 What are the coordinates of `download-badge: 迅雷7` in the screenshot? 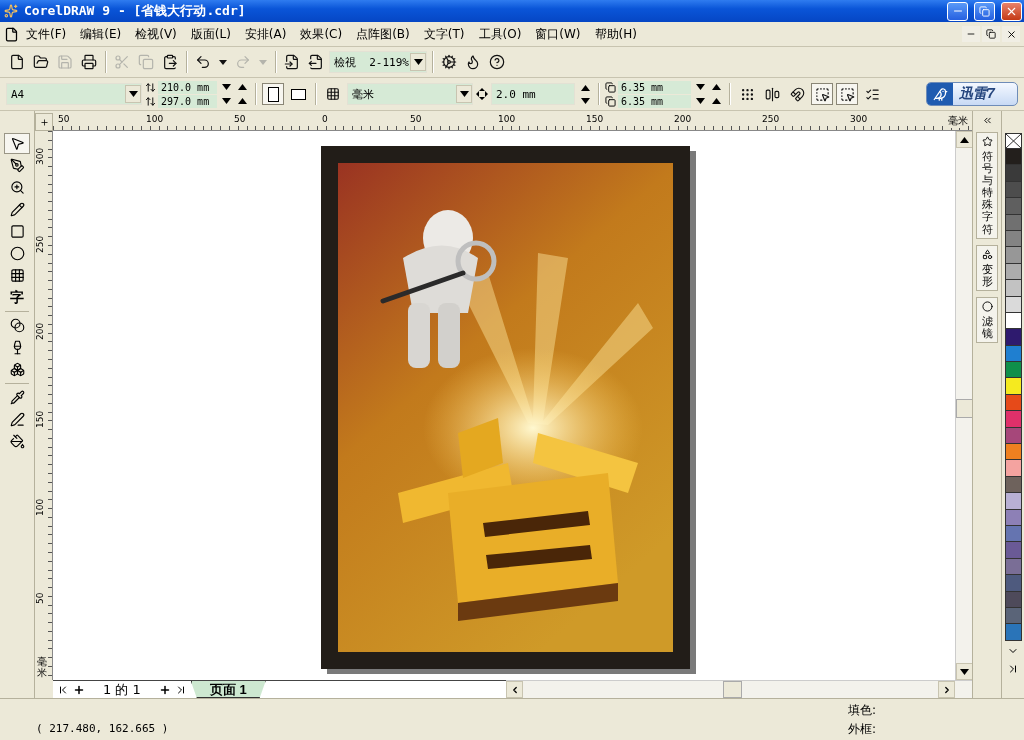 It's located at (972, 94).